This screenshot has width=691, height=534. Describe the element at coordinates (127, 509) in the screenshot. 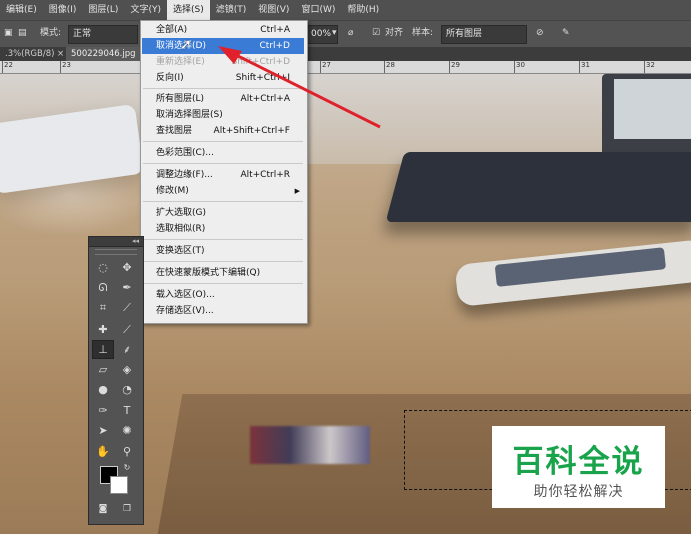

I see `screen-mode-icon: ❐` at that location.